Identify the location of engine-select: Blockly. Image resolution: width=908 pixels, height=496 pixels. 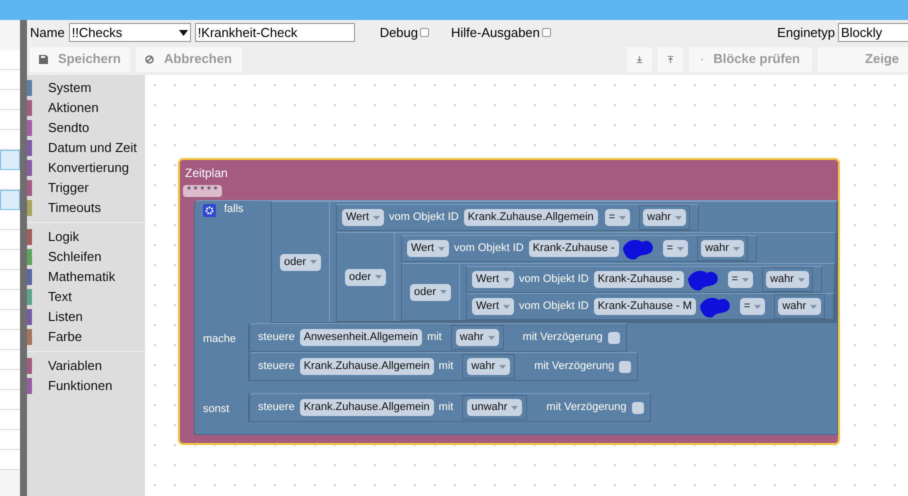
(873, 32).